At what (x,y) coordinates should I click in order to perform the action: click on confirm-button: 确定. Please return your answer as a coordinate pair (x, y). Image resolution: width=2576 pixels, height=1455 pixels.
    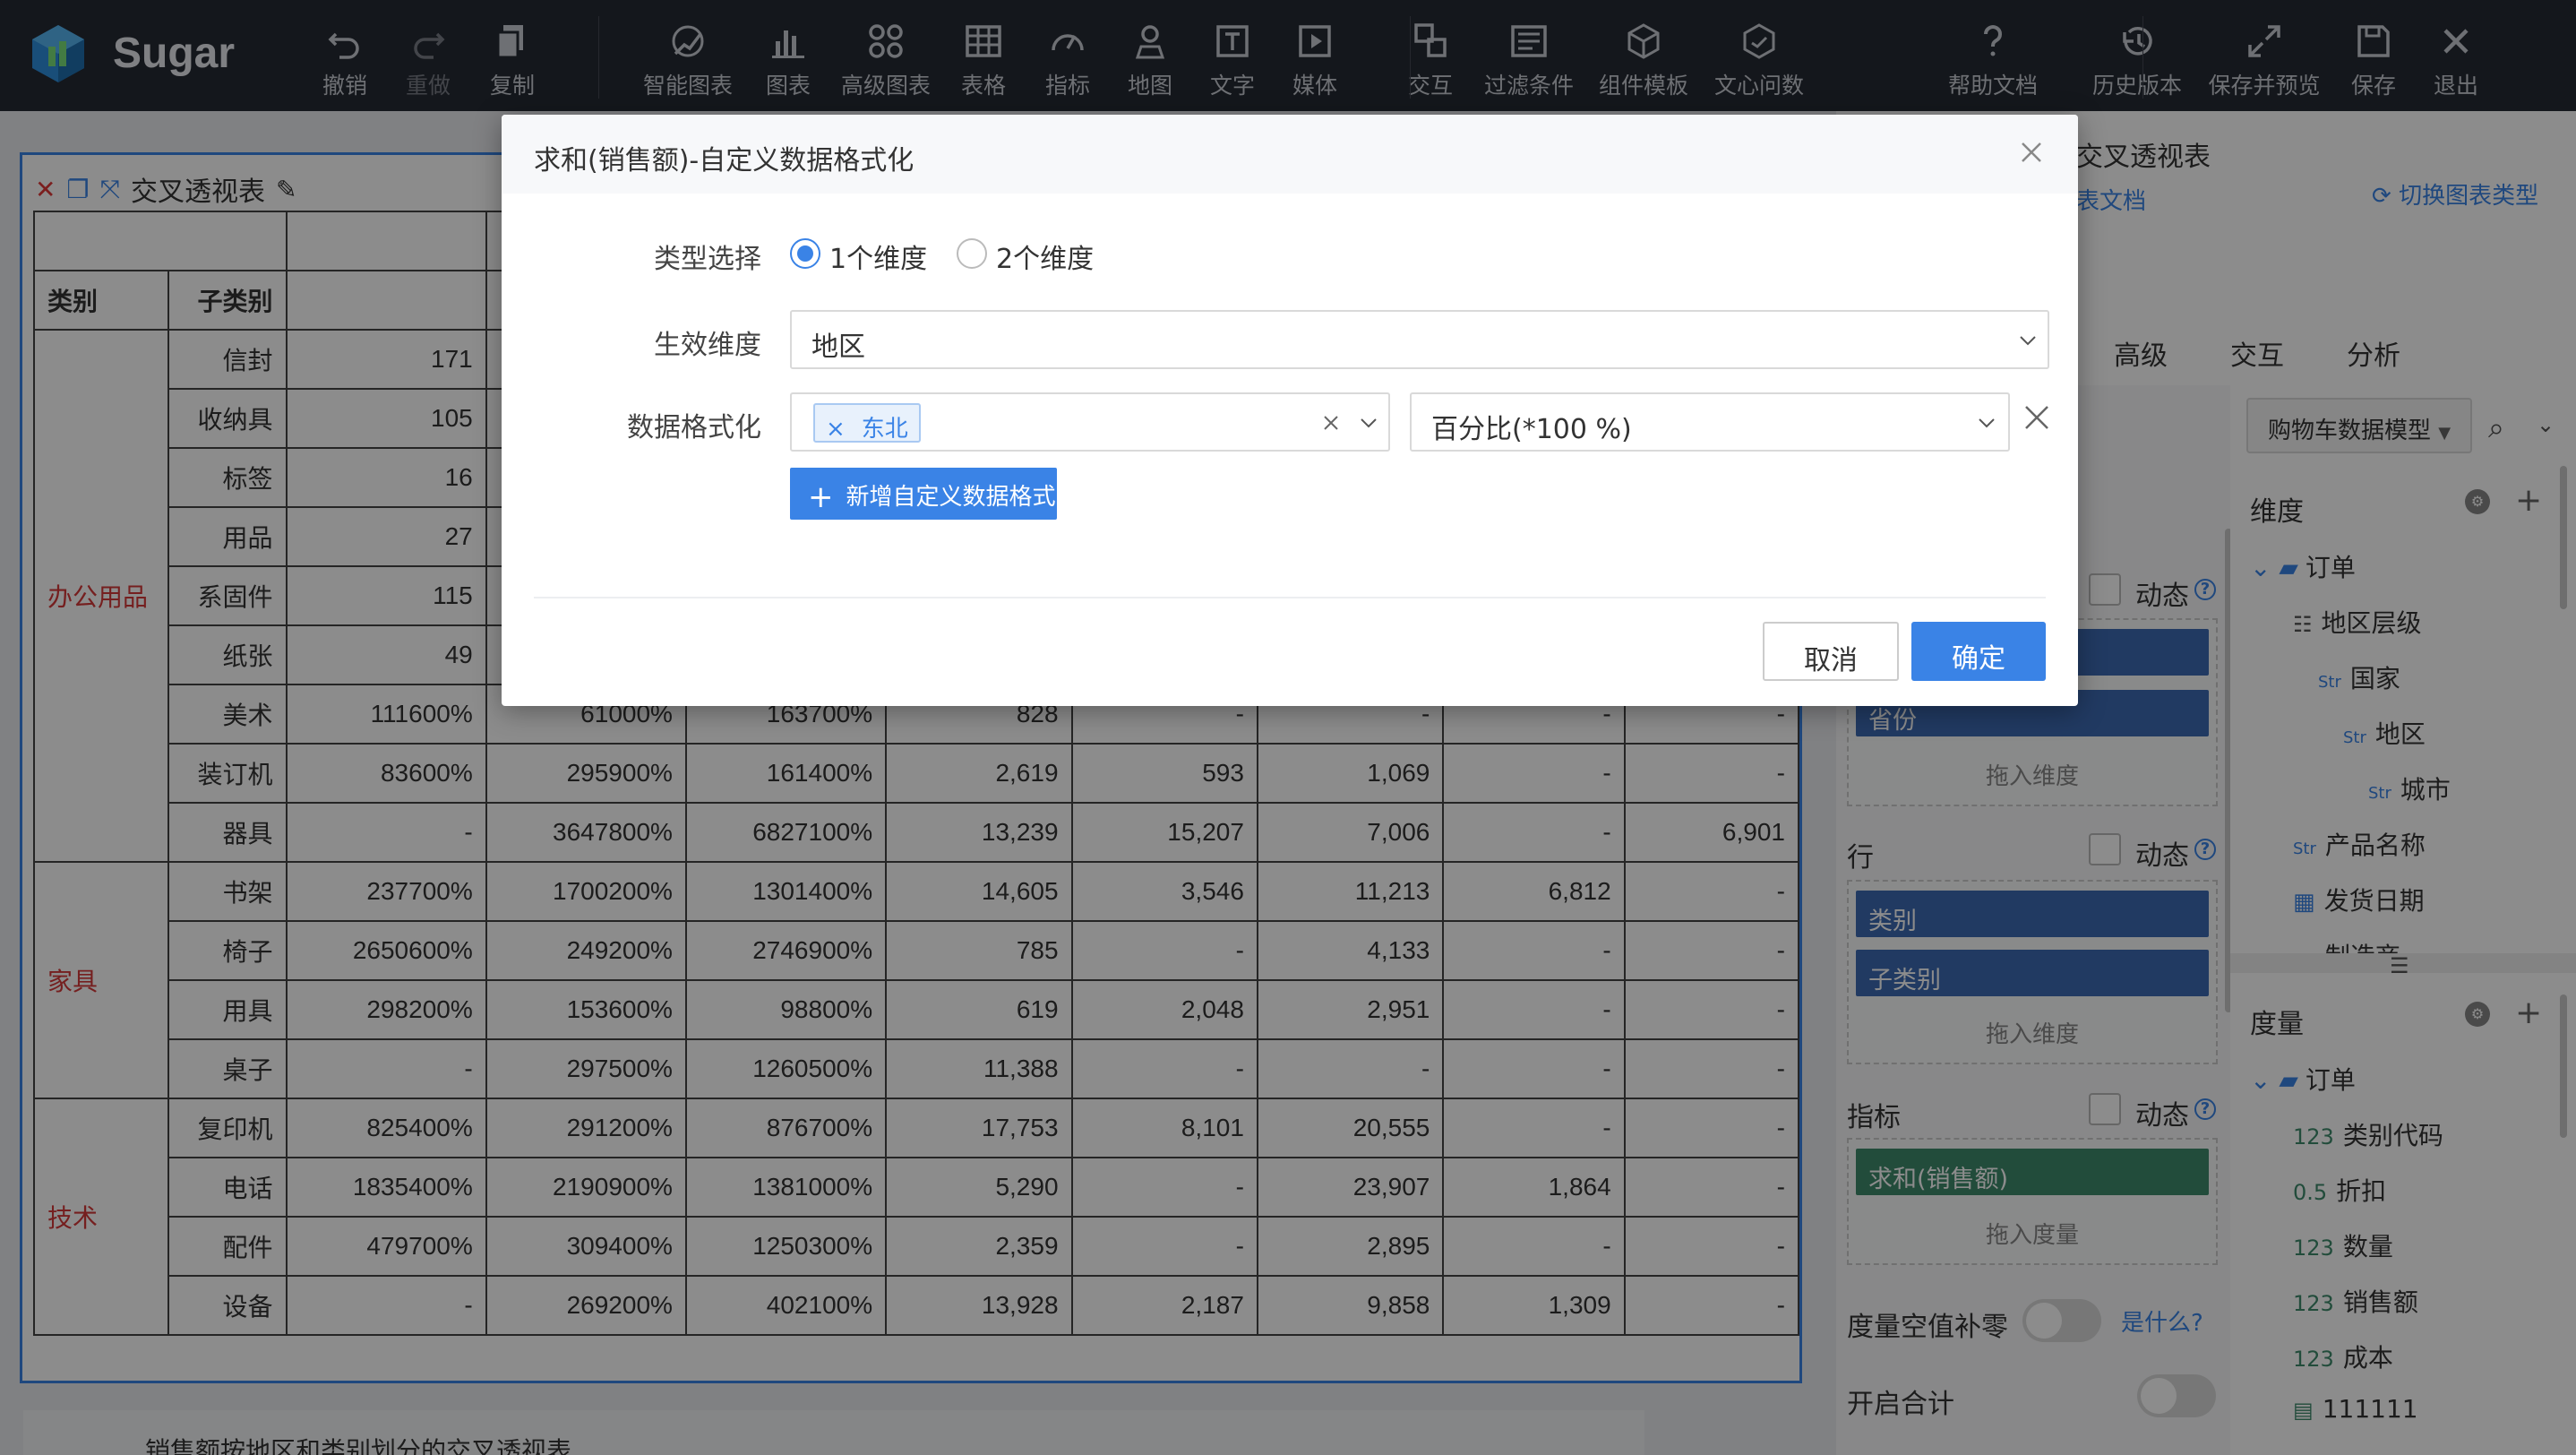
    Looking at the image, I should click on (1978, 652).